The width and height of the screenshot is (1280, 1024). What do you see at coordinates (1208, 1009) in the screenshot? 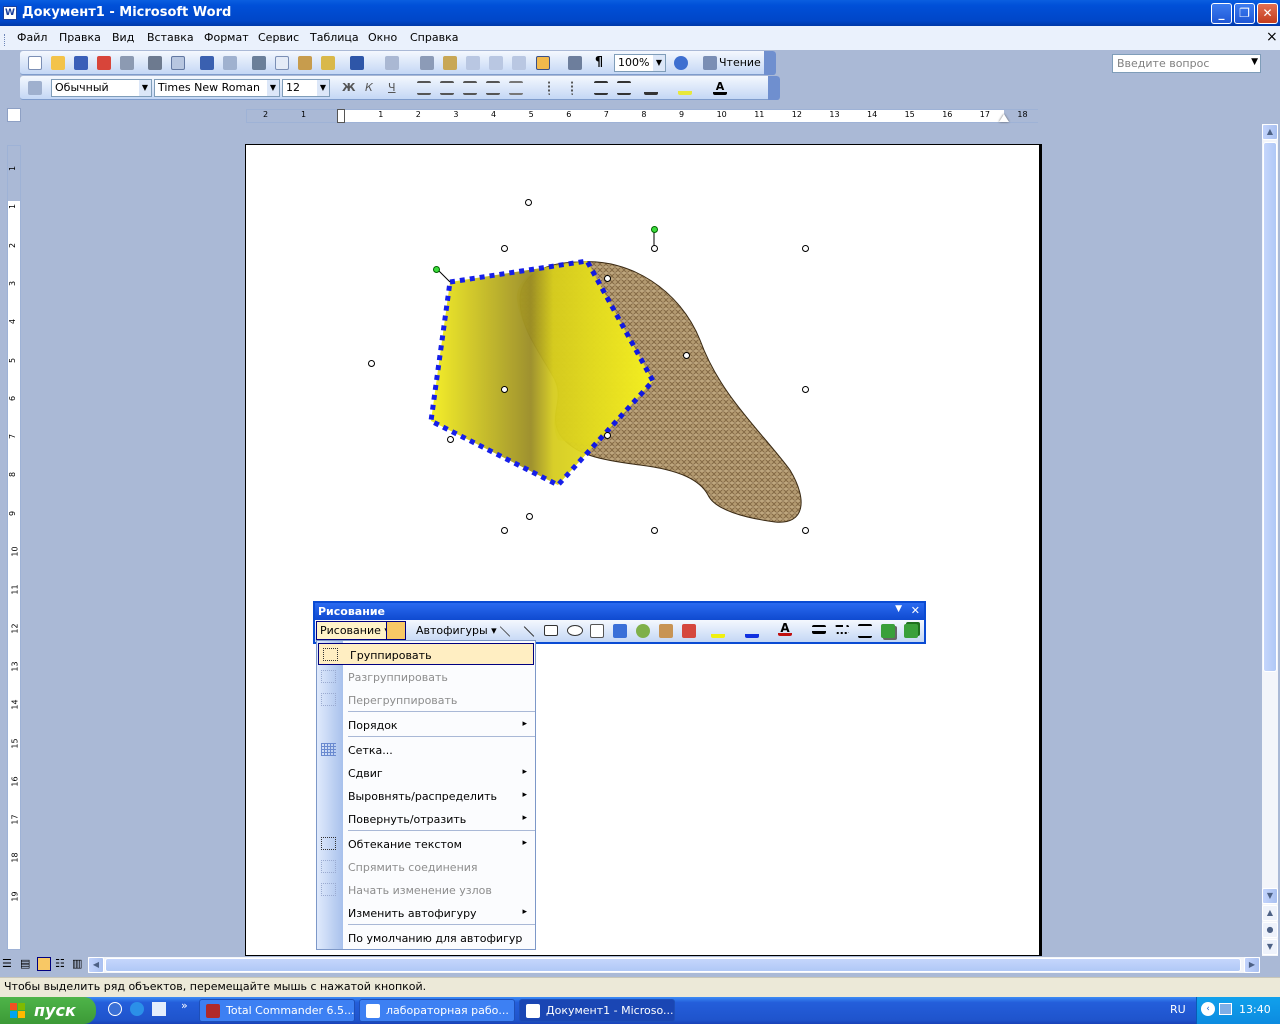
I see `tray-expand-icon: ‹` at bounding box center [1208, 1009].